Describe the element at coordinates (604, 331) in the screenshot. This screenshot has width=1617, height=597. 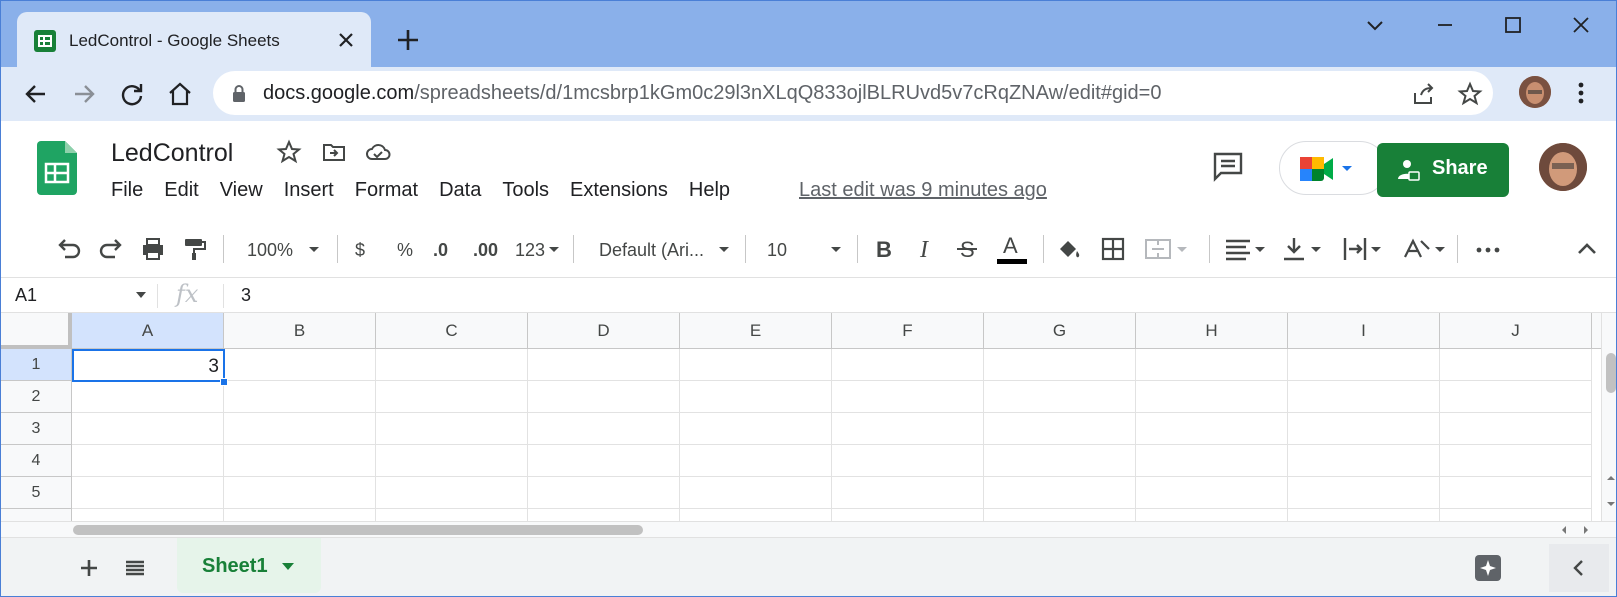
I see `column-header: D` at that location.